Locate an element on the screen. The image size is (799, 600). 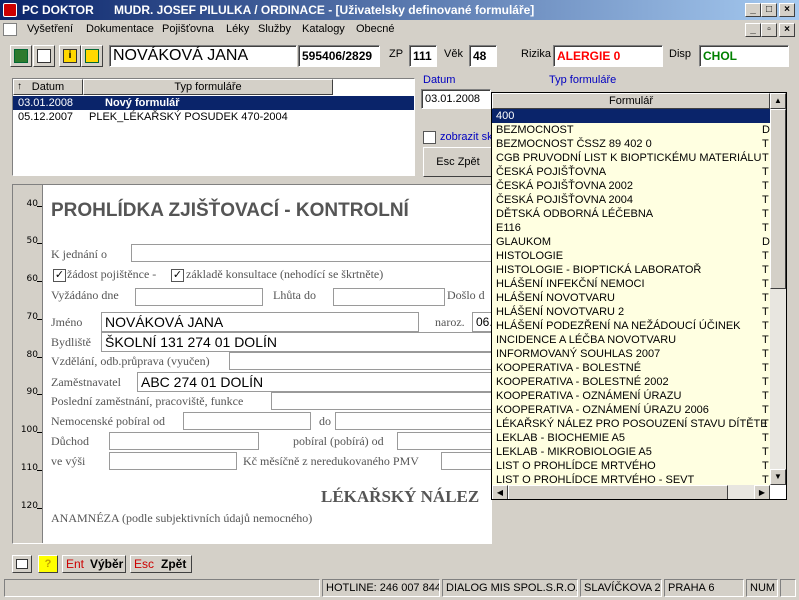
toolbar-card-button is located at coordinates (21, 56).